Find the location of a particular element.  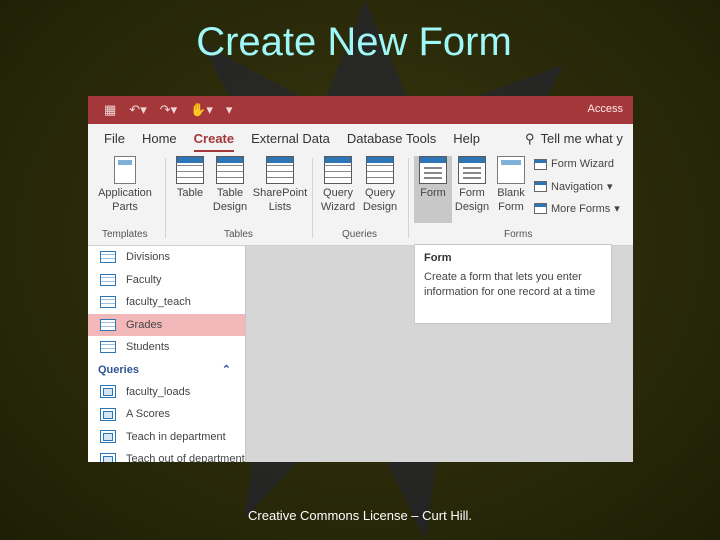

form-label: Form is located at coordinates (433, 193).